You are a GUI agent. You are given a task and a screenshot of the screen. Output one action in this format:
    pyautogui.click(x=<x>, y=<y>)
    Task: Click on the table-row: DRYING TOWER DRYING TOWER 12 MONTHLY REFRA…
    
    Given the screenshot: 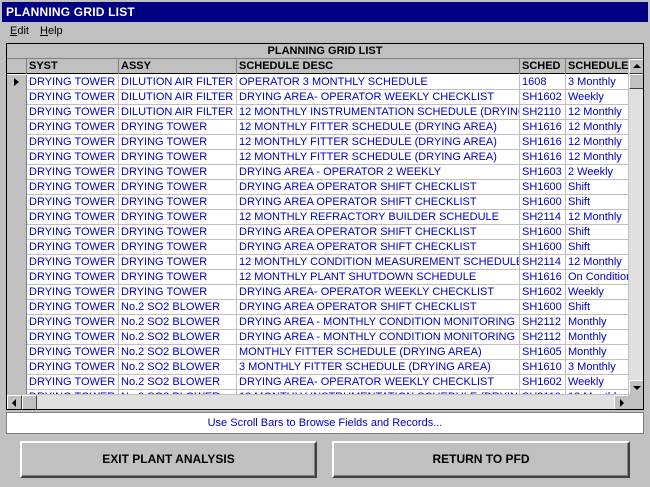 What is the action you would take?
    pyautogui.click(x=318, y=217)
    